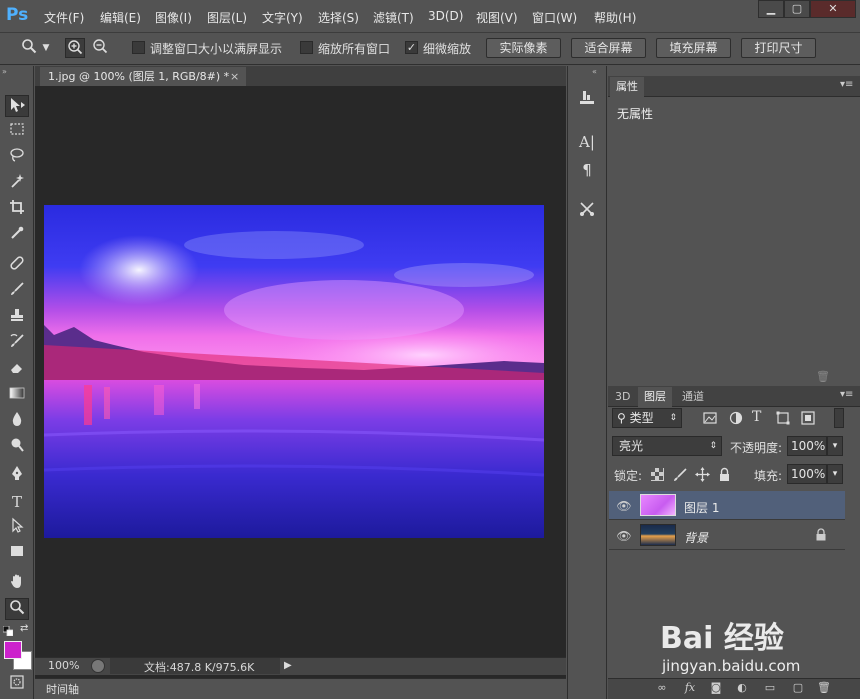 The width and height of the screenshot is (860, 699). I want to click on tab-layers: 图层, so click(655, 397).